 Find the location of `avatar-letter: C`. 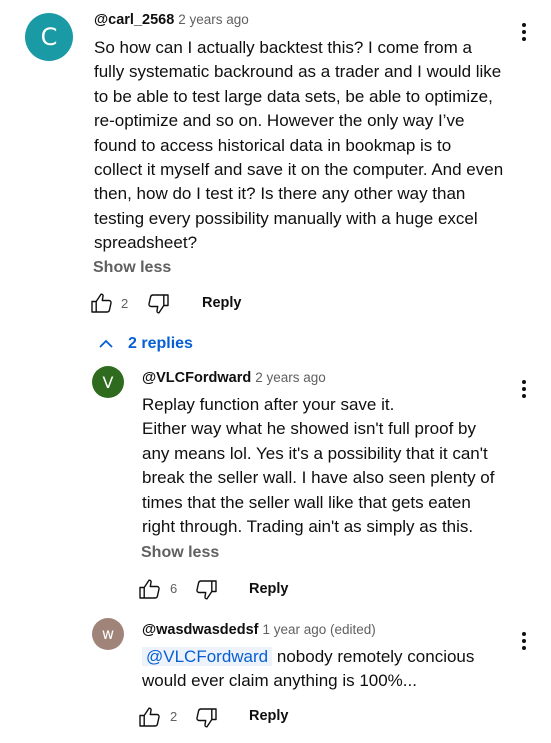

avatar-letter: C is located at coordinates (49, 37).